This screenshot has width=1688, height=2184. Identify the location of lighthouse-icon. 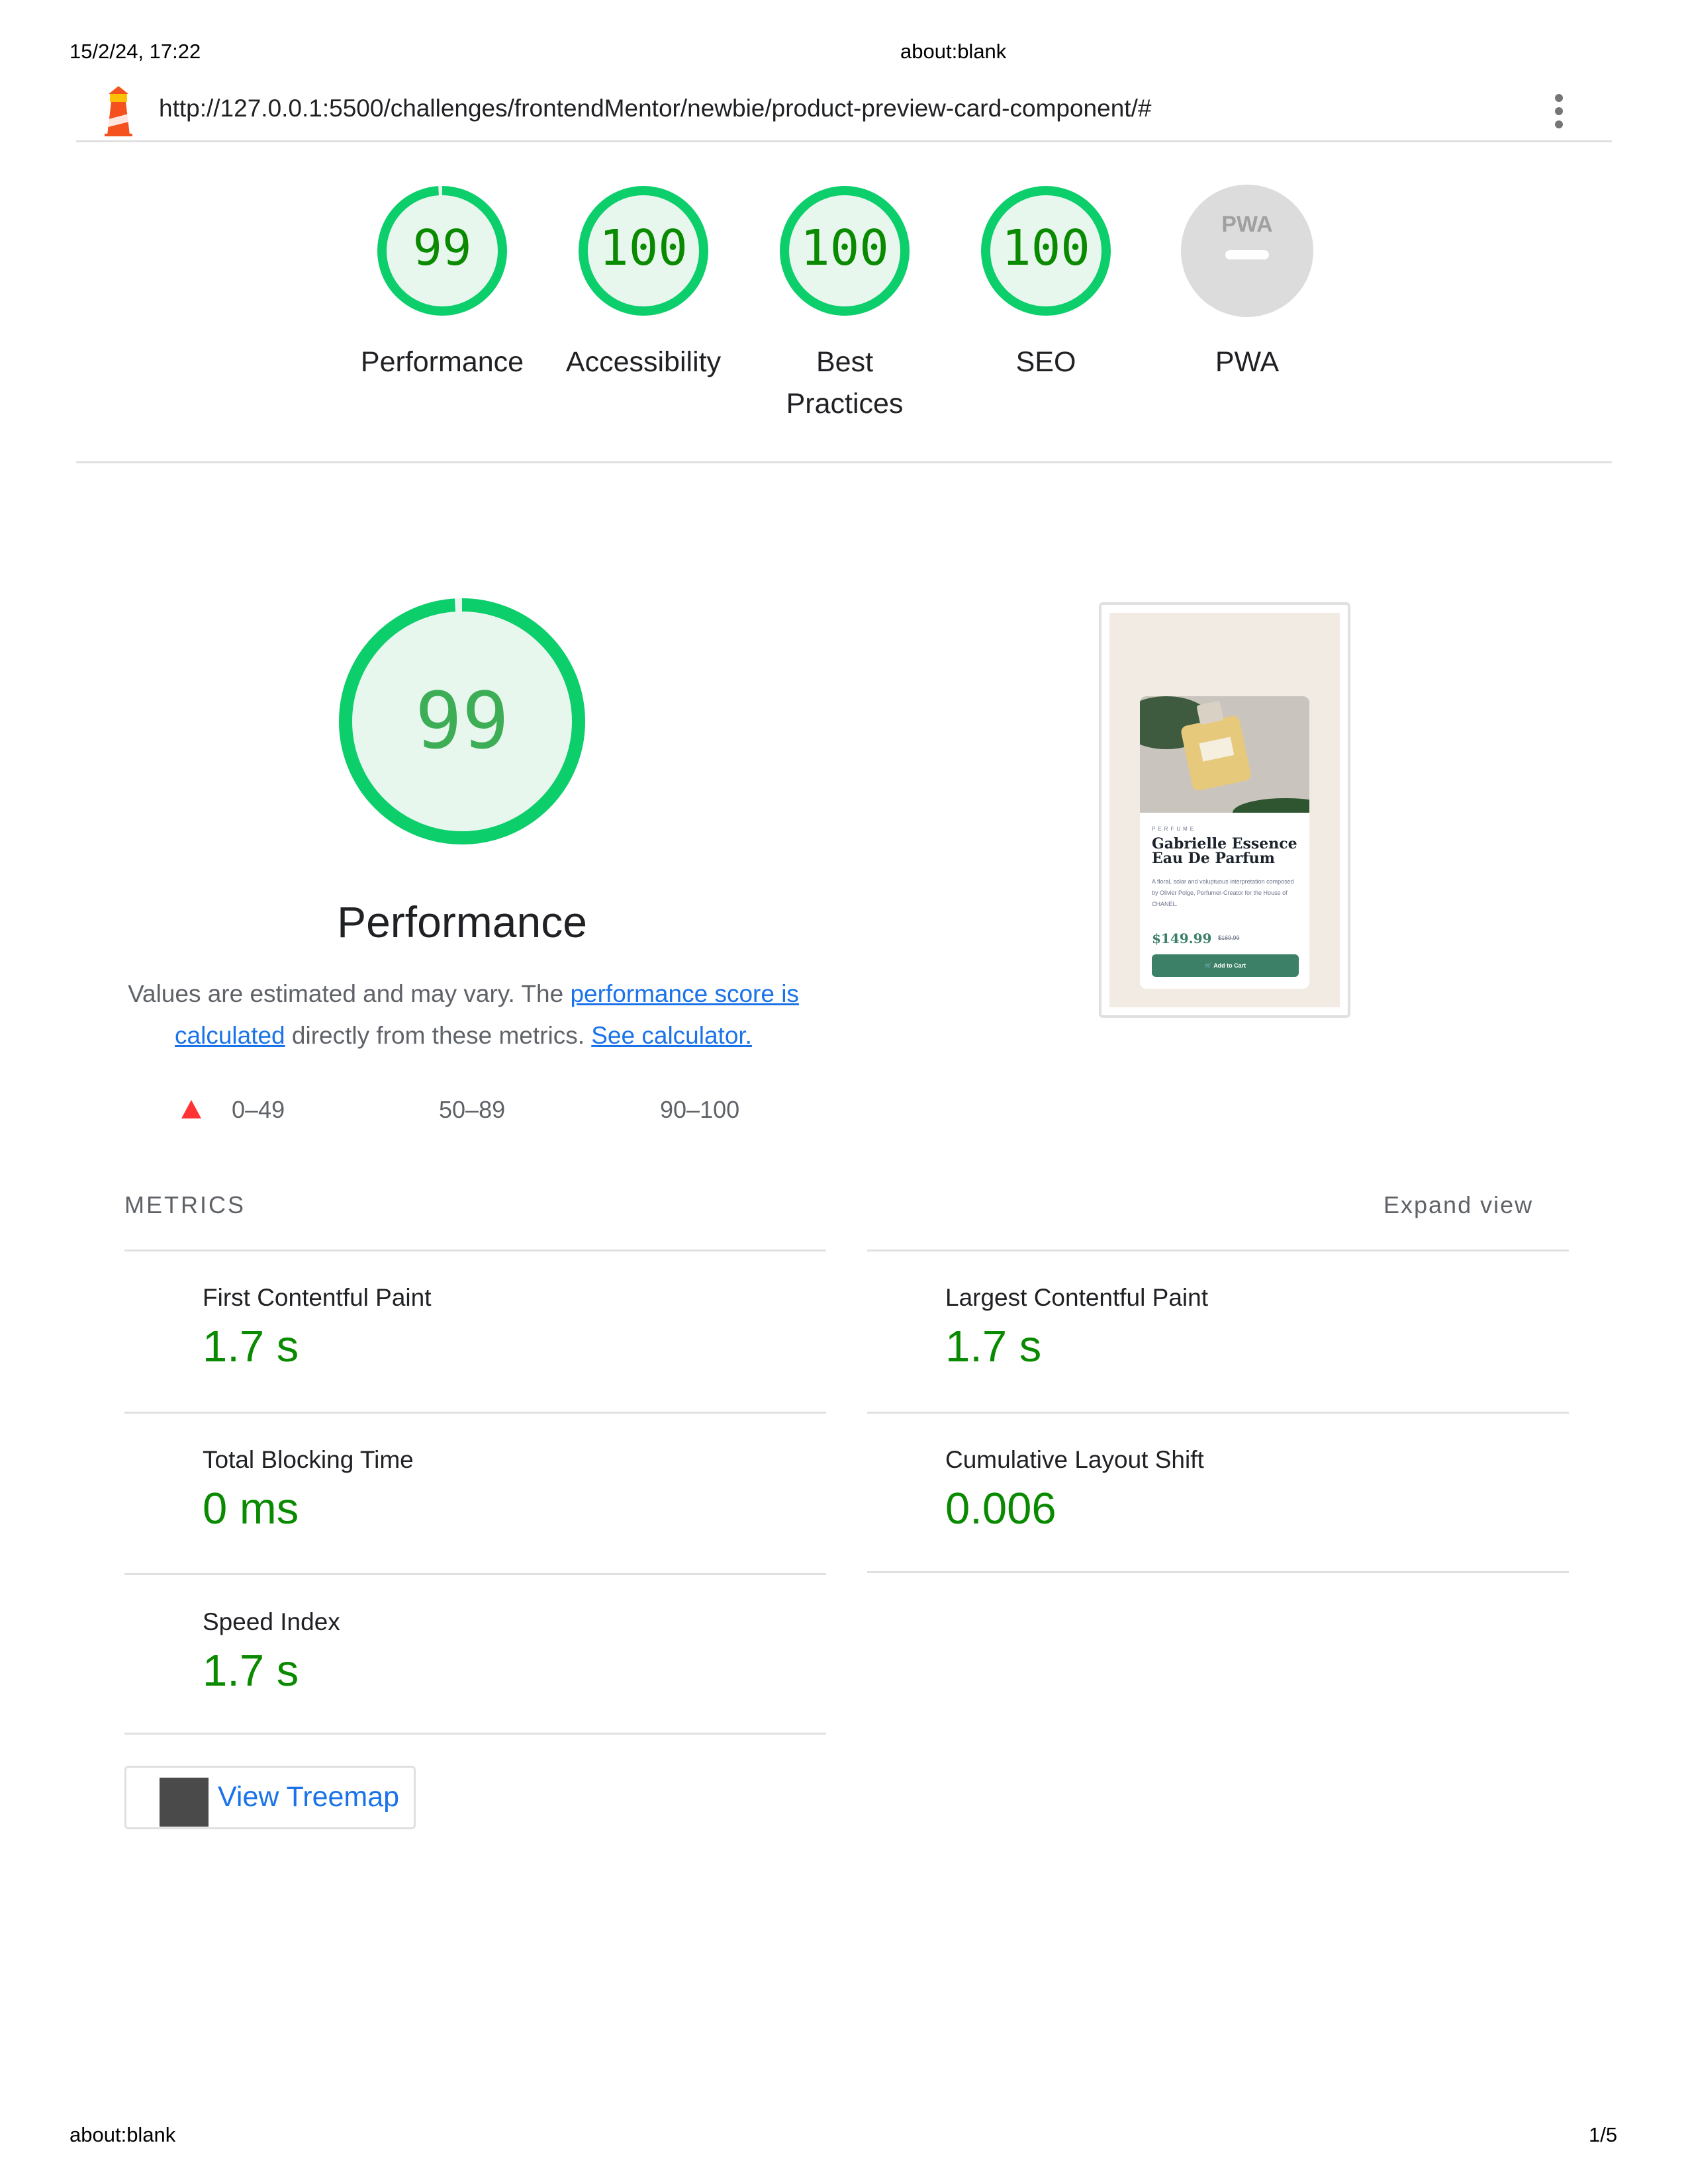
(118, 111).